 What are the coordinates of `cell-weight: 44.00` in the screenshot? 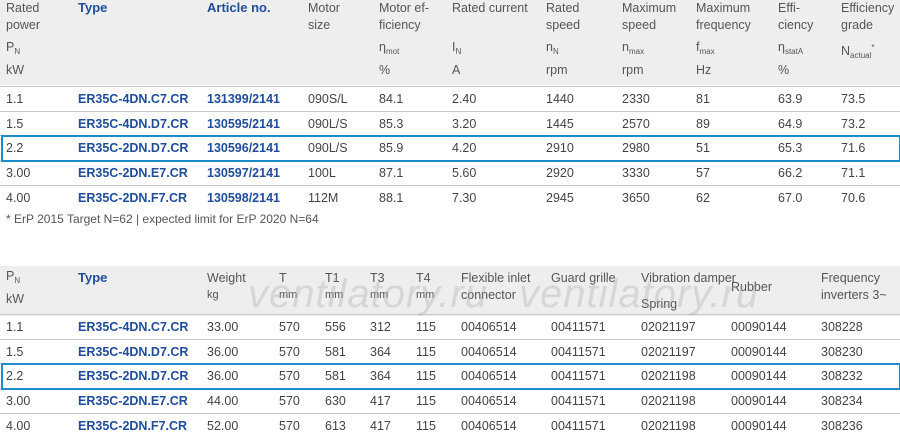 It's located at (223, 401).